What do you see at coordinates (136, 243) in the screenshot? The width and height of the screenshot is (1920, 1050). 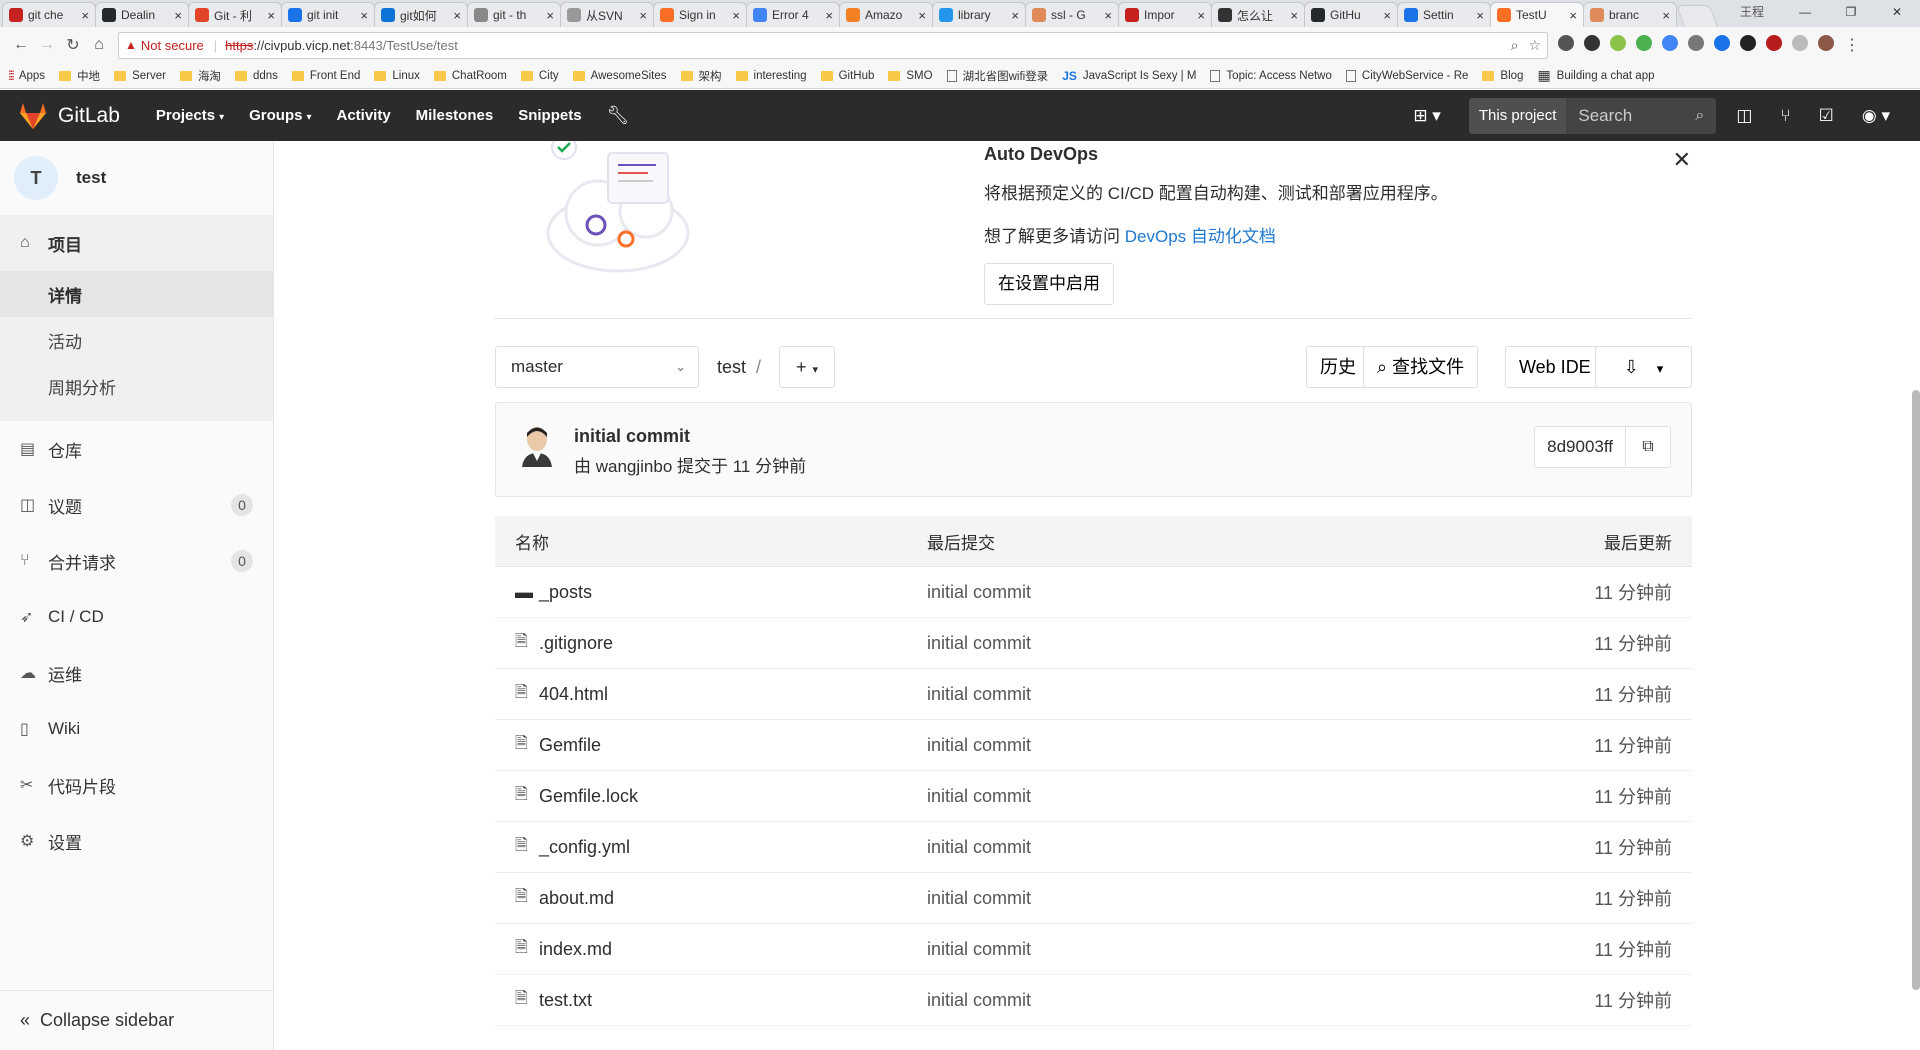 I see `sidebar-item-project: ⌂ 项目` at bounding box center [136, 243].